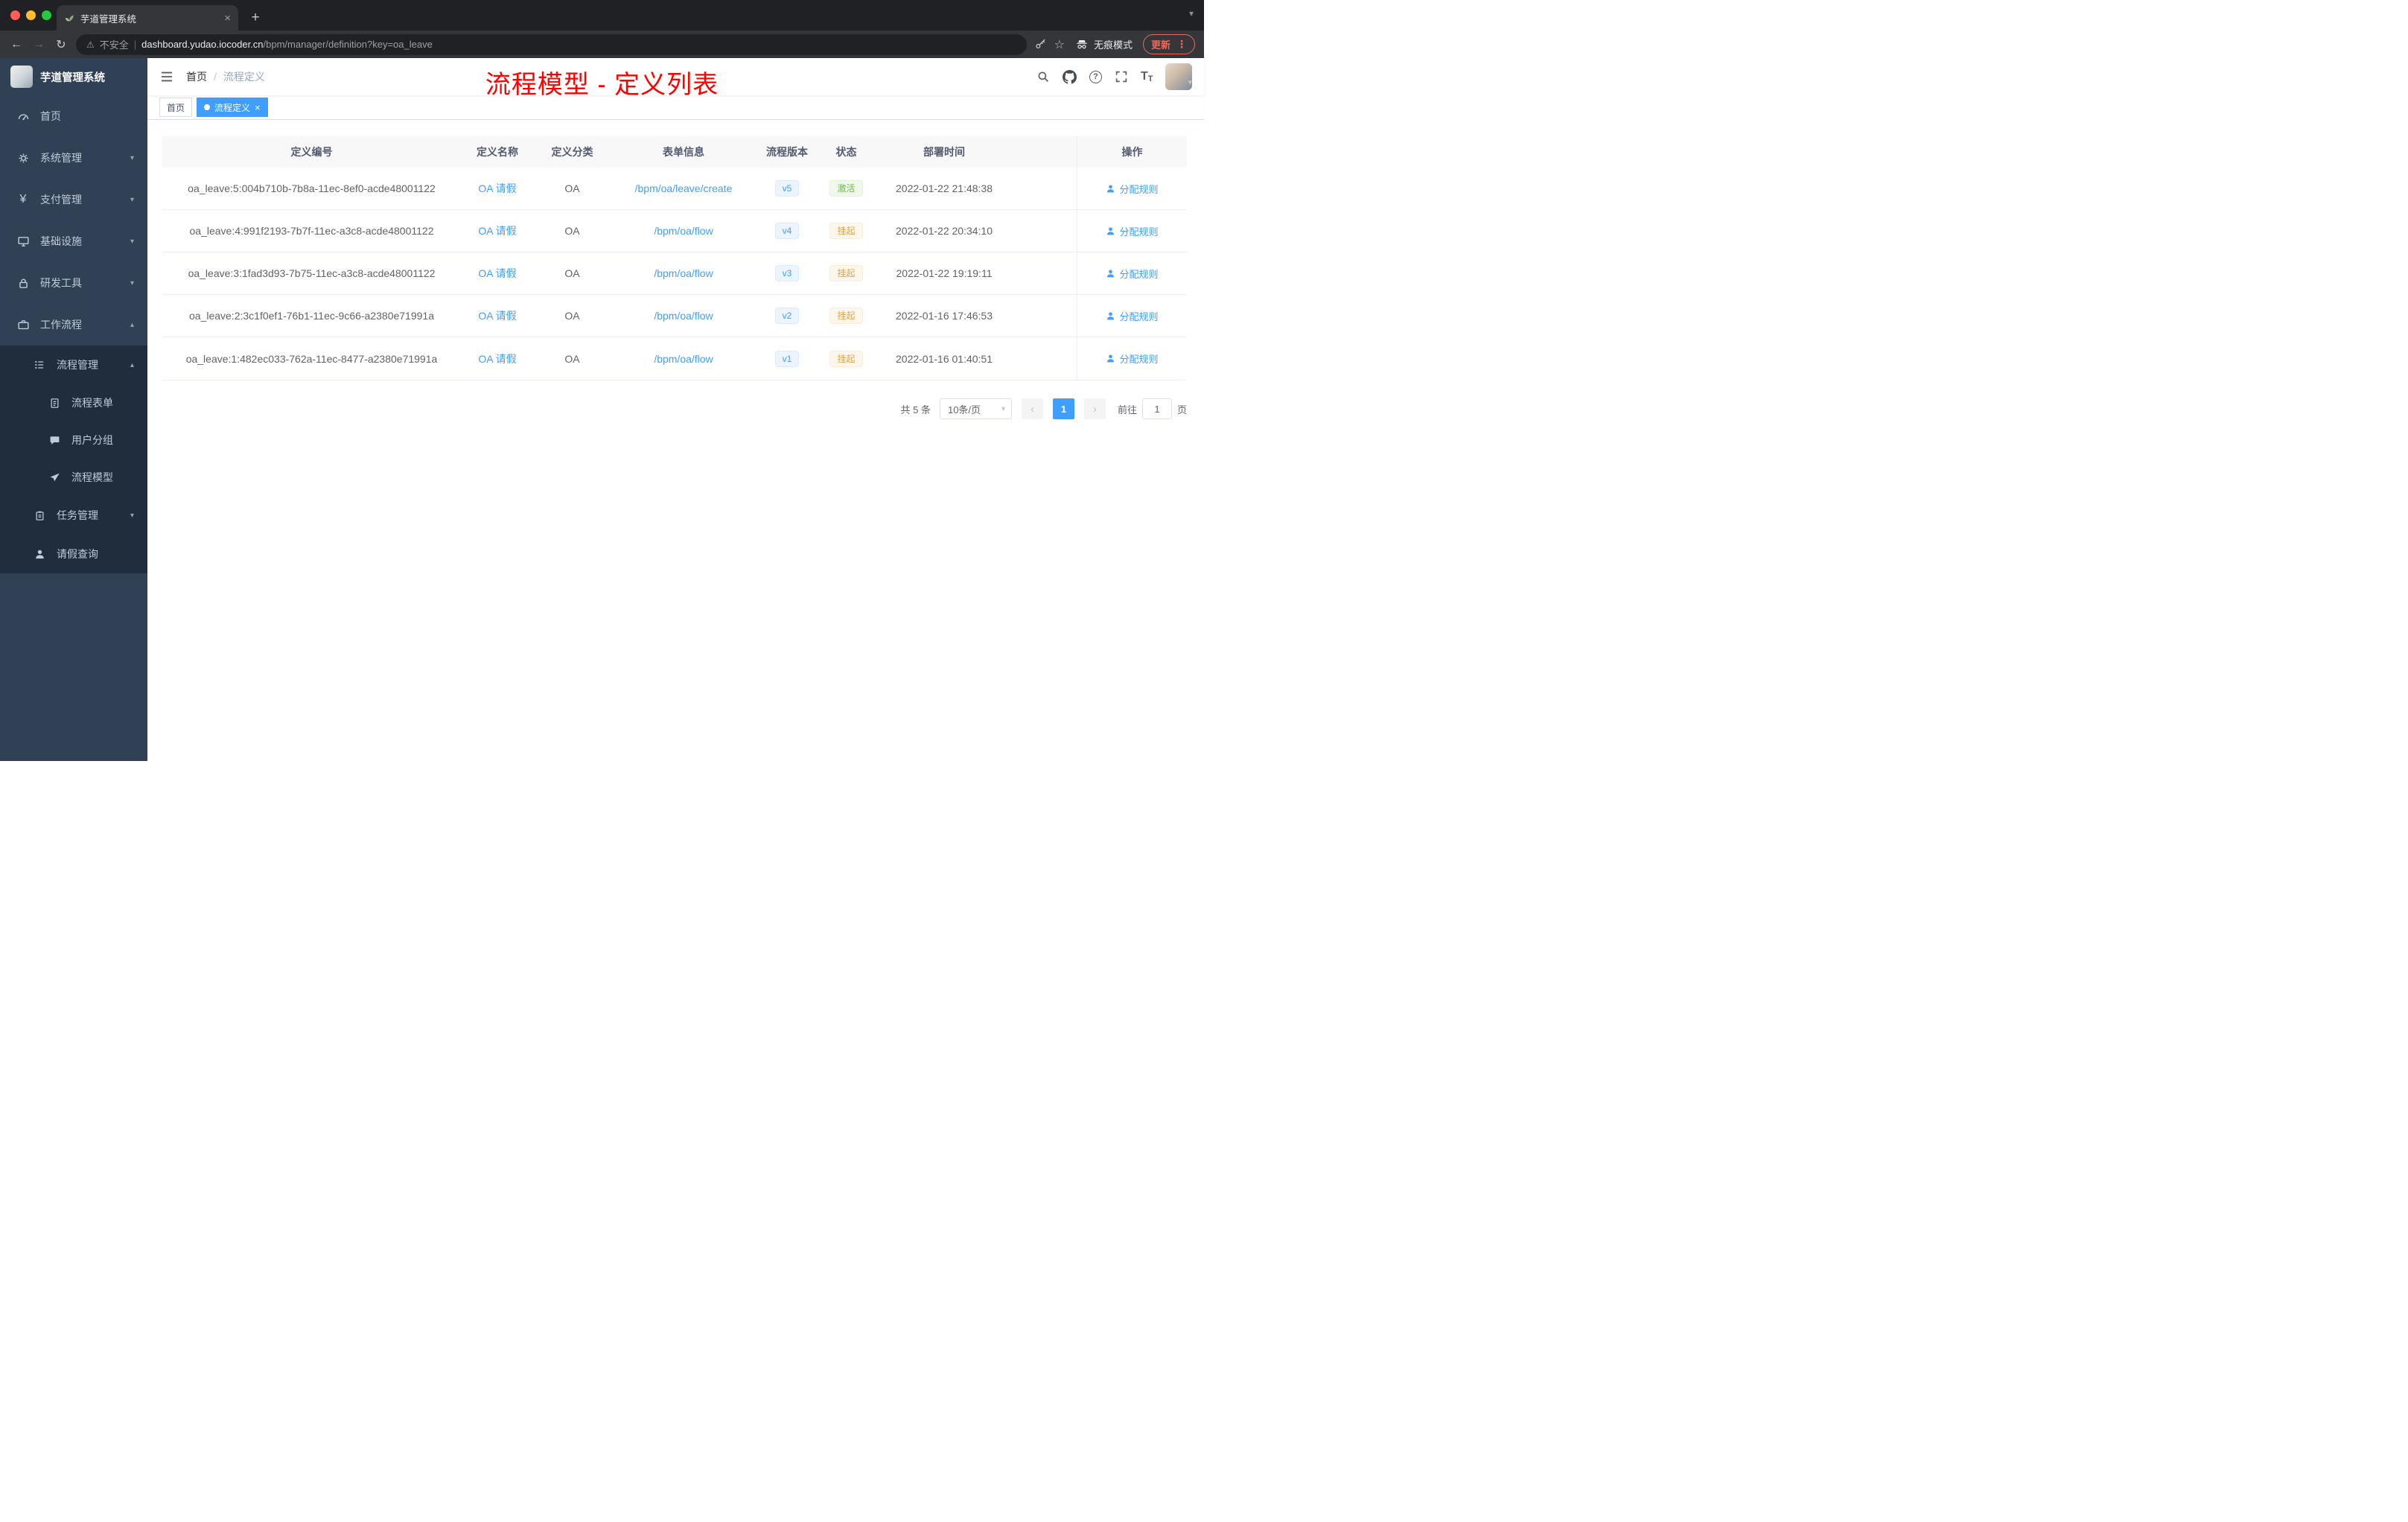  I want to click on breadcrumb-home: 首页, so click(196, 76).